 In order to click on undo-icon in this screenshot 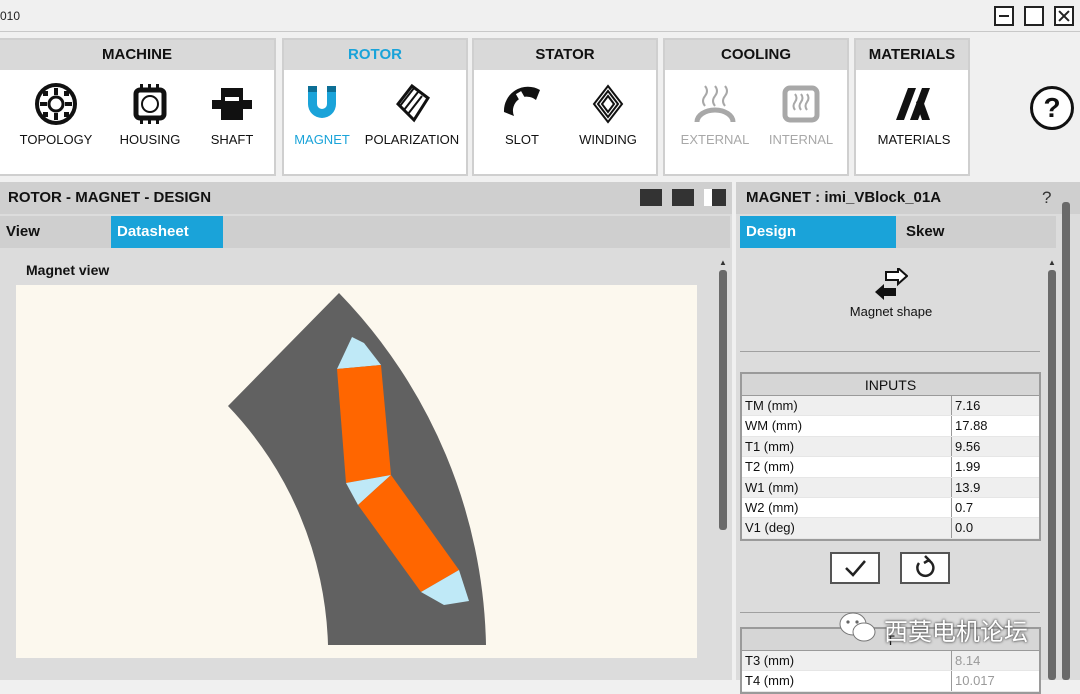, I will do `click(925, 566)`.